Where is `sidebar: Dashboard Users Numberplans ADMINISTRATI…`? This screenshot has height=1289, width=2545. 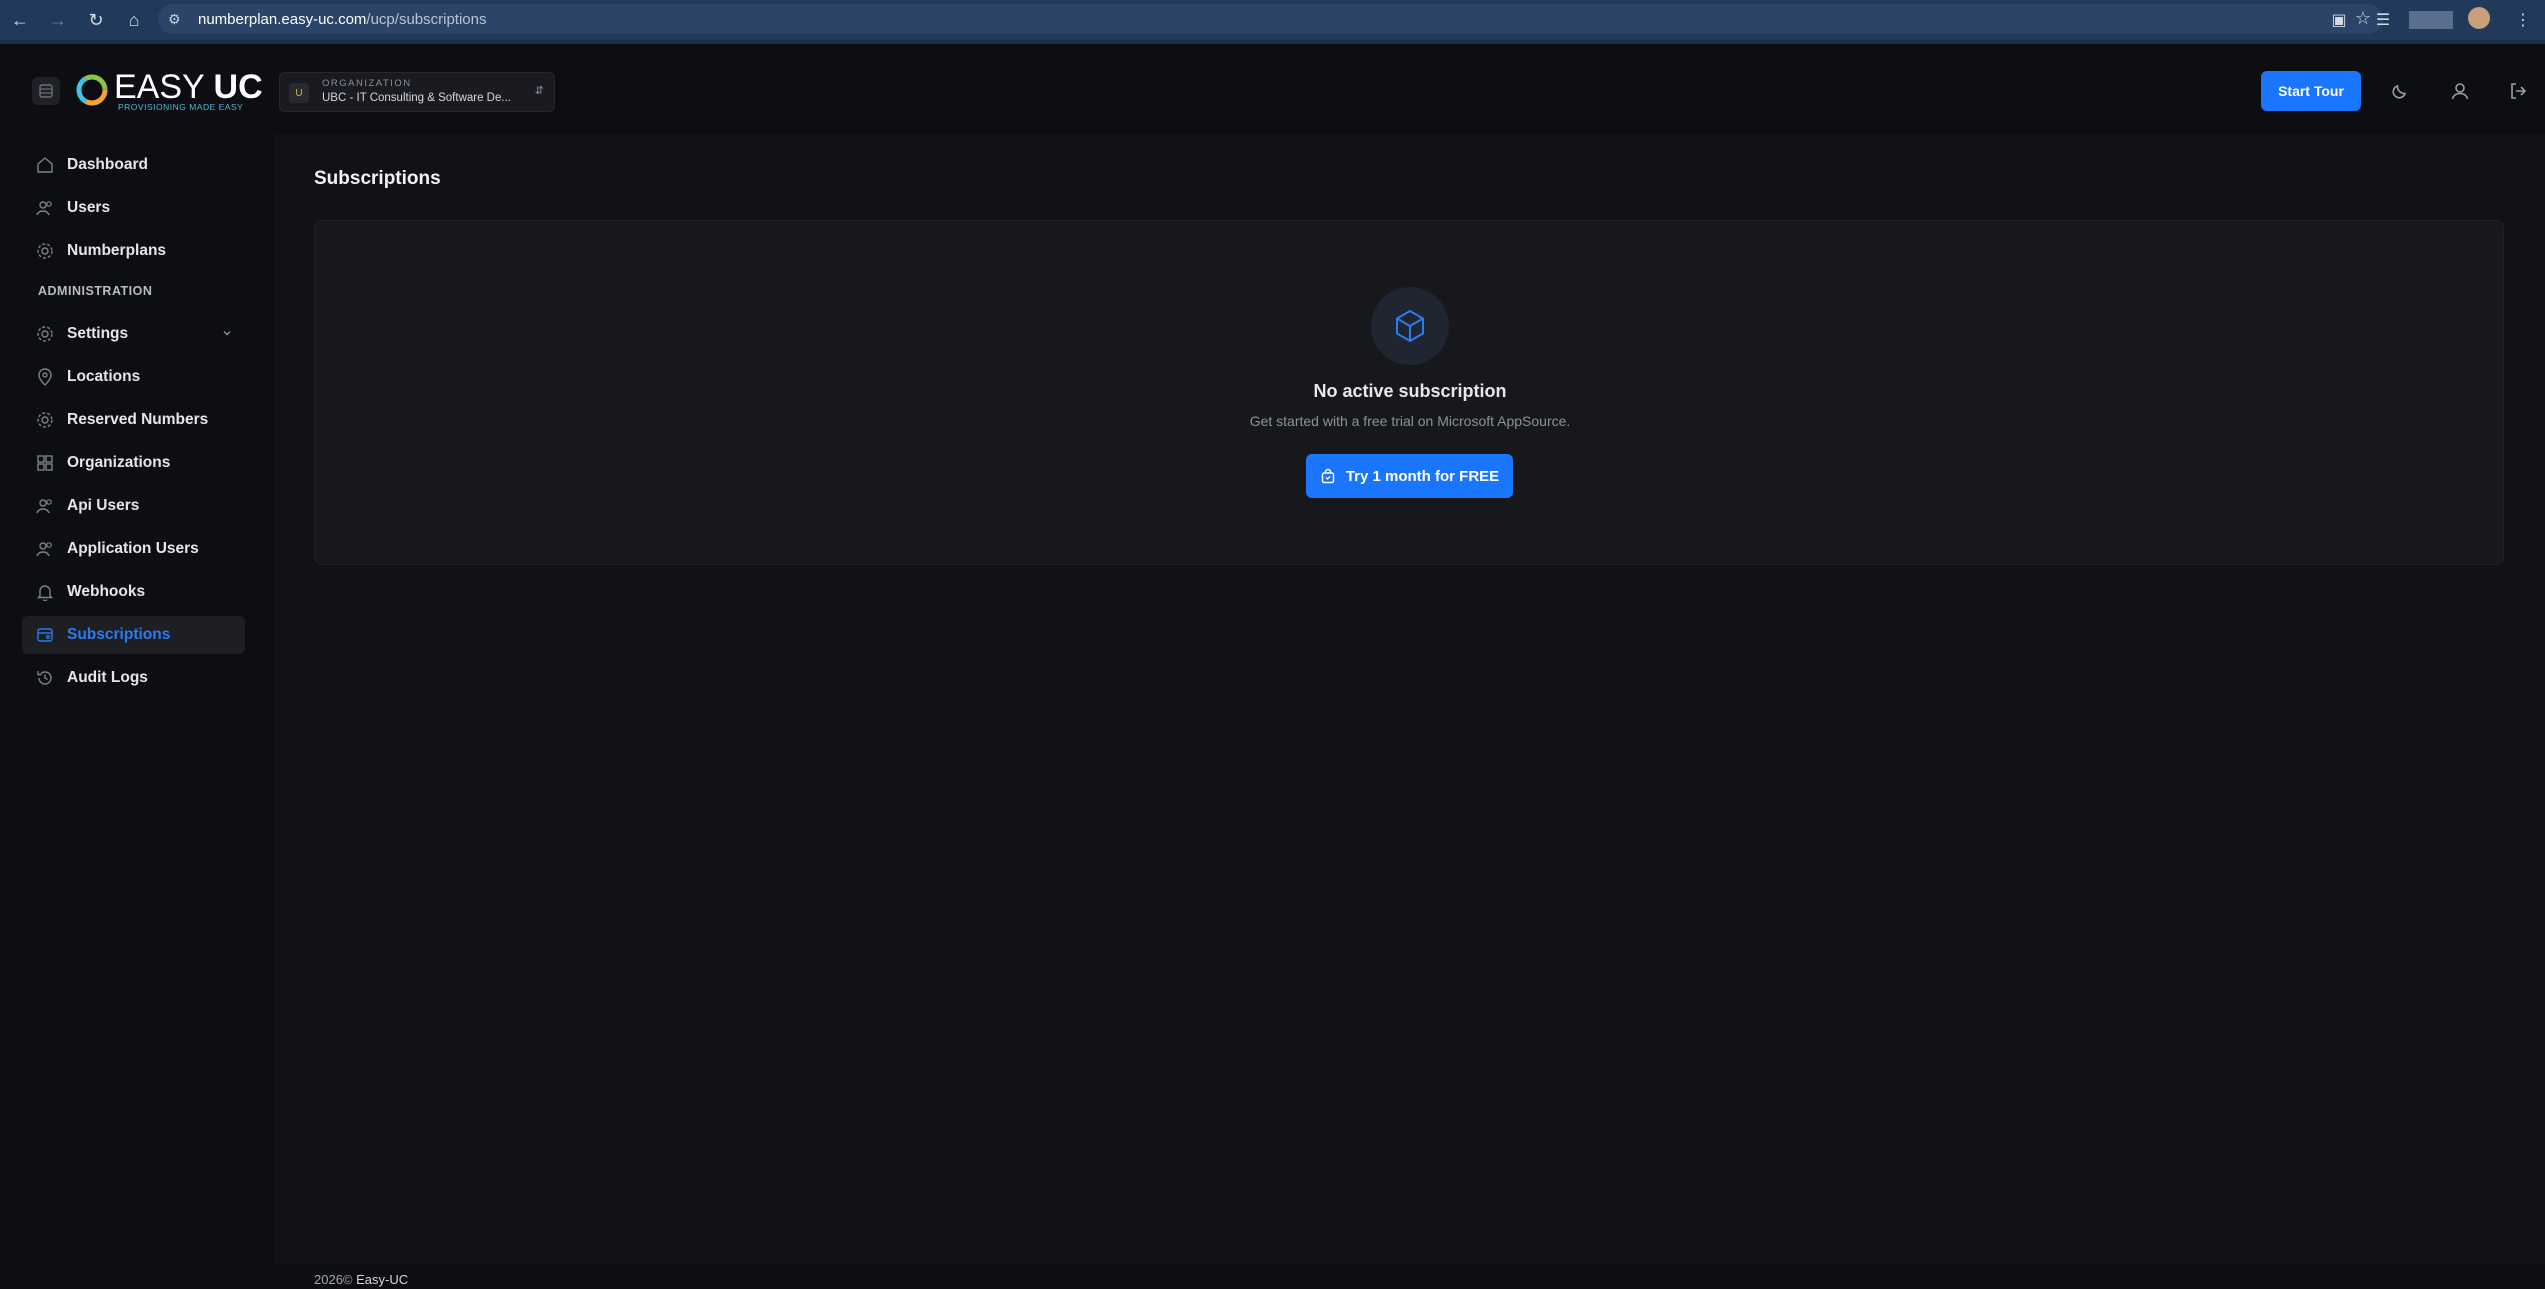
sidebar: Dashboard Users Numberplans ADMINISTRATI… is located at coordinates (137, 711).